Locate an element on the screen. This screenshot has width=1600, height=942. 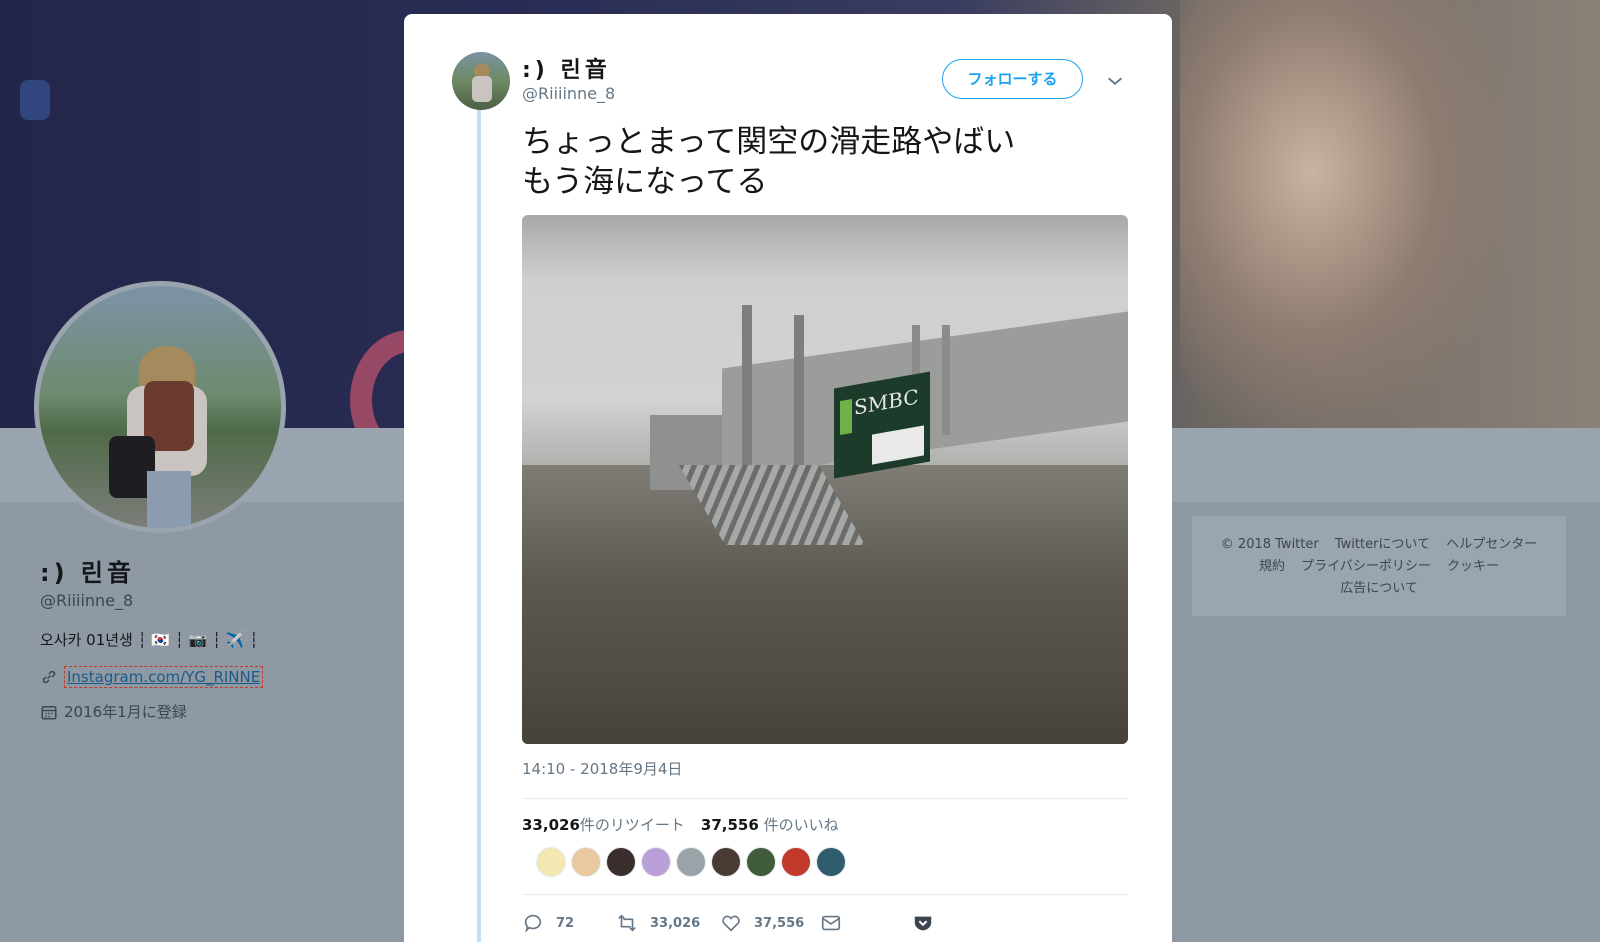
profile-website-link: Instagram.com/YG_RINNE is located at coordinates (164, 677).